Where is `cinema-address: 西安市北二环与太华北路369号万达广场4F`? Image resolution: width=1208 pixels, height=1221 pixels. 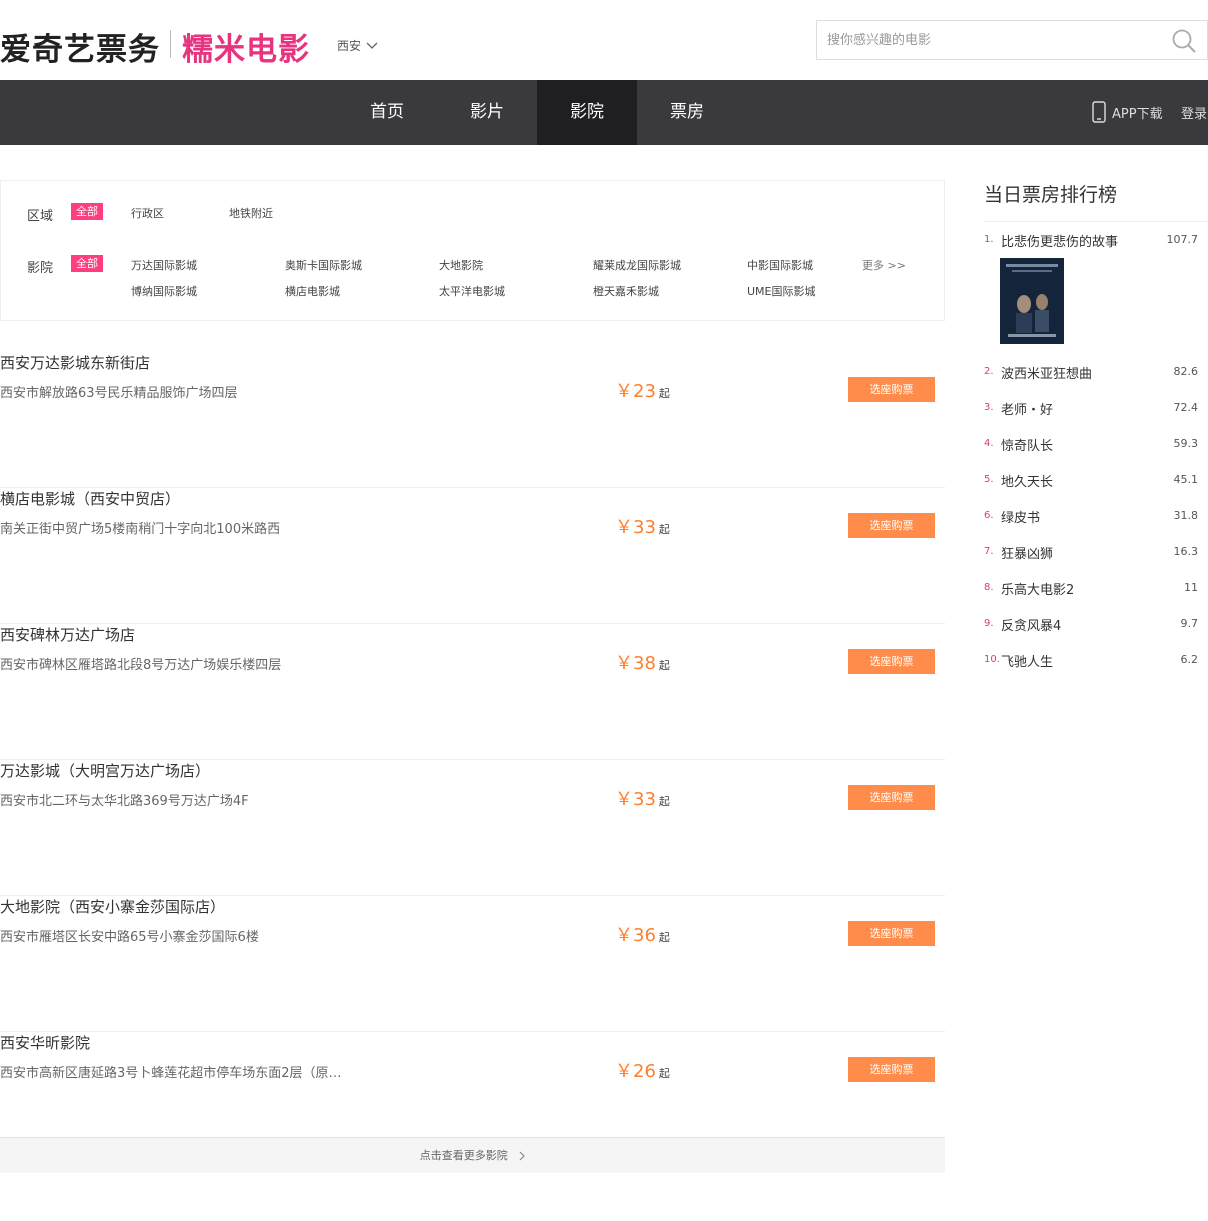
cinema-address: 西安市北二环与太华北路369号万达广场4F is located at coordinates (124, 801).